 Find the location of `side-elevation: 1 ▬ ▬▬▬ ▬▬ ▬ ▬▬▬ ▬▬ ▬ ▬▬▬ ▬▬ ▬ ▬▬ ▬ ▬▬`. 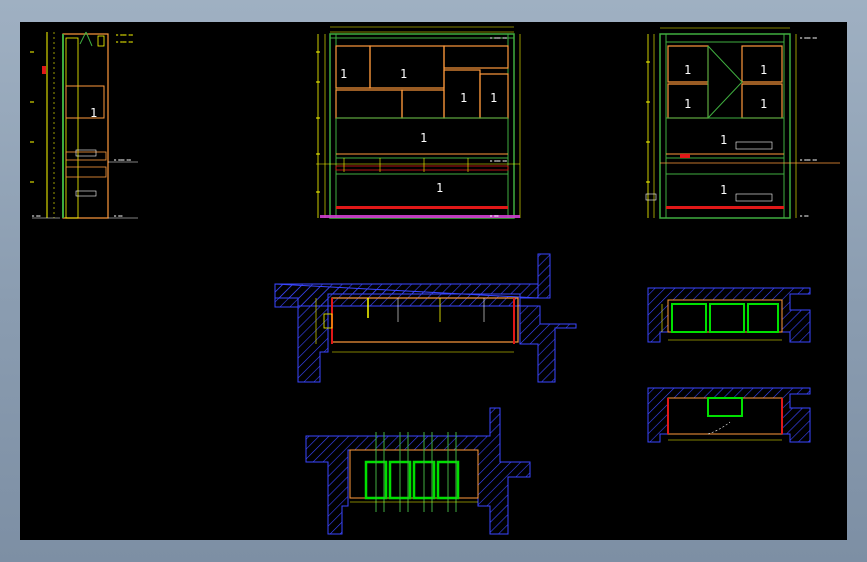

side-elevation: 1 ▬ ▬▬▬ ▬▬ ▬ ▬▬▬ ▬▬ ▬ ▬▬▬ ▬▬ ▬ ▬▬ ▬ ▬▬ is located at coordinates (84, 125).